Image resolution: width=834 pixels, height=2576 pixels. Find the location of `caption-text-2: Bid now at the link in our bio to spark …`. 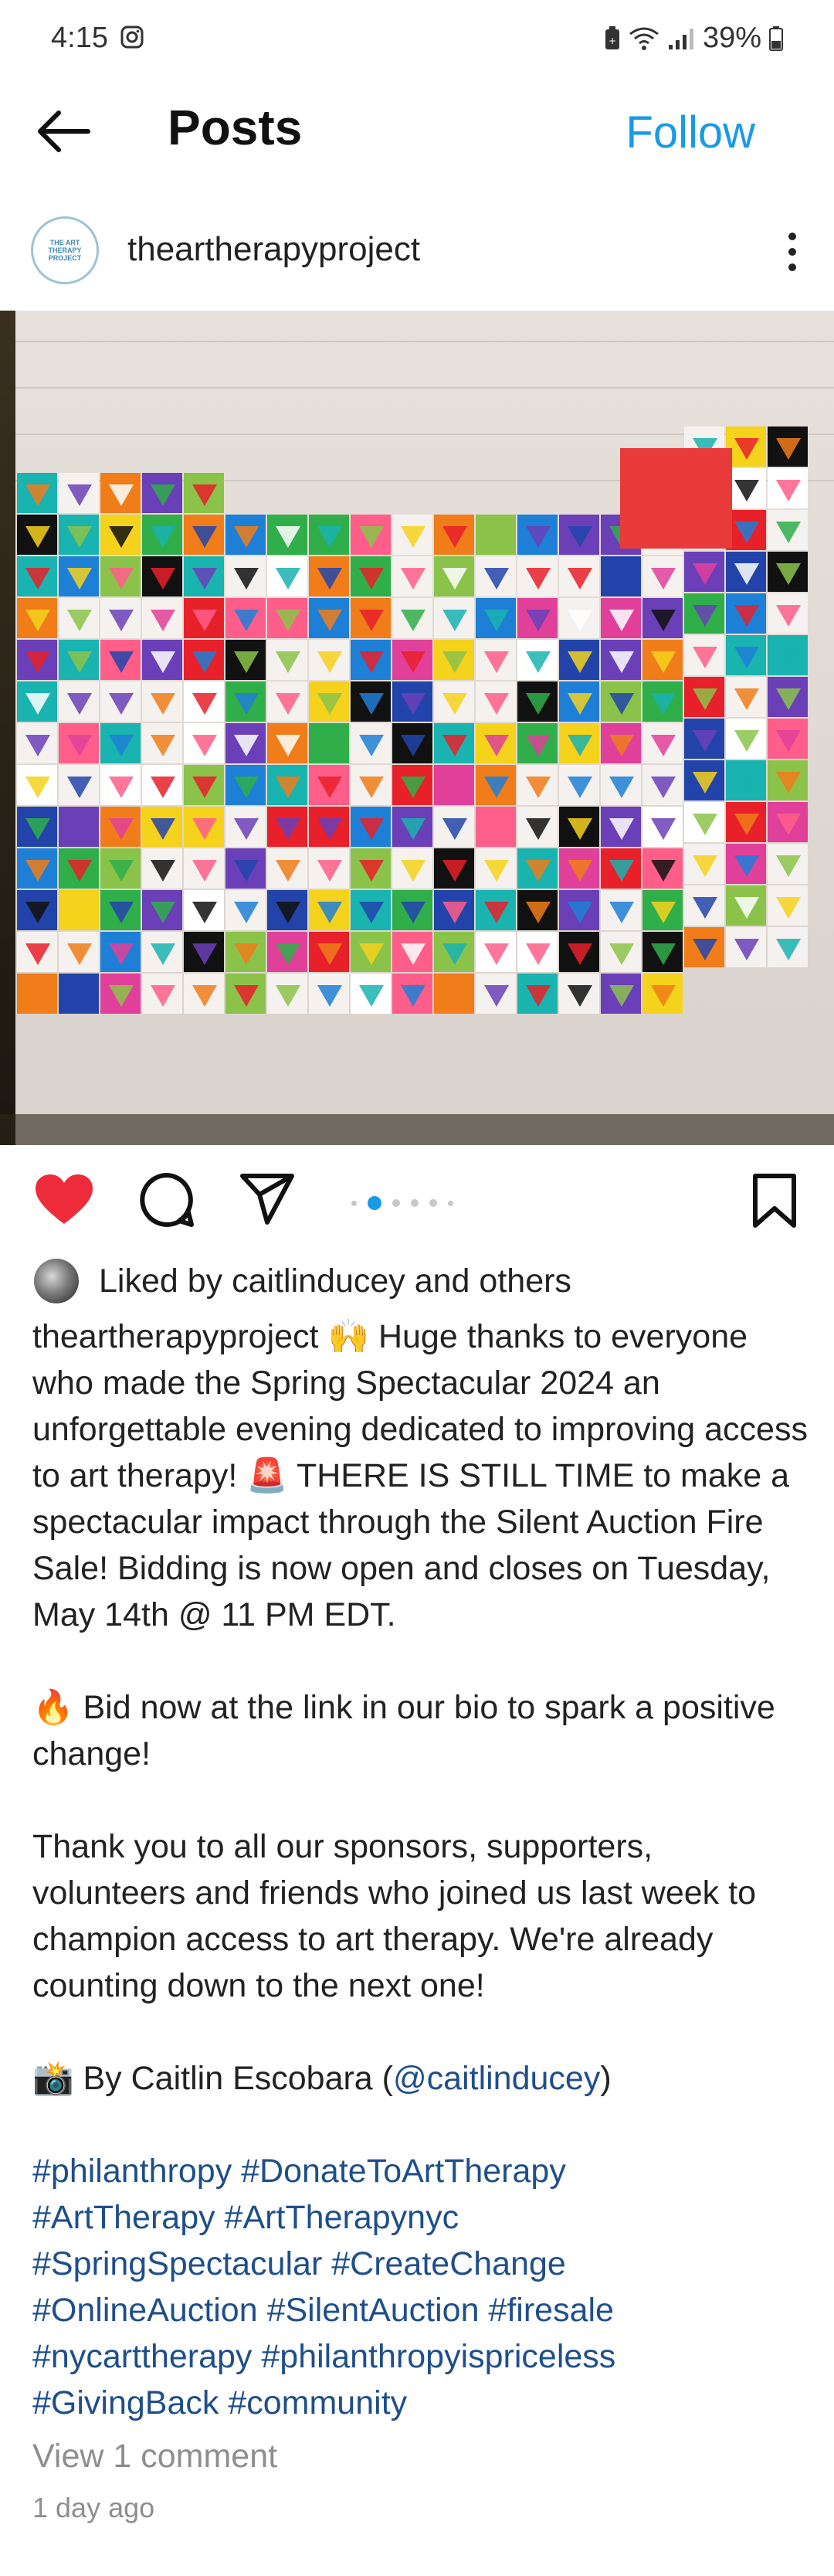

caption-text-2: Bid now at the link in our bio to spark … is located at coordinates (403, 1730).